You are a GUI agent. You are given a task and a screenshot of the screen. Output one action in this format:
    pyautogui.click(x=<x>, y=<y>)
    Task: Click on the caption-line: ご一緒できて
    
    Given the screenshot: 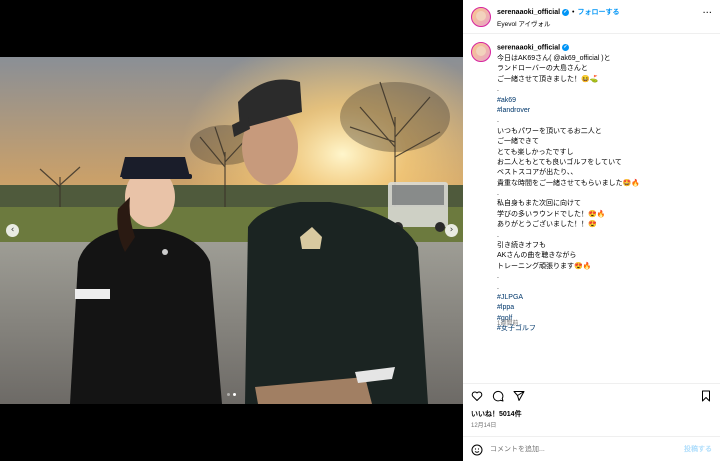 What is the action you would take?
    pyautogui.click(x=518, y=142)
    